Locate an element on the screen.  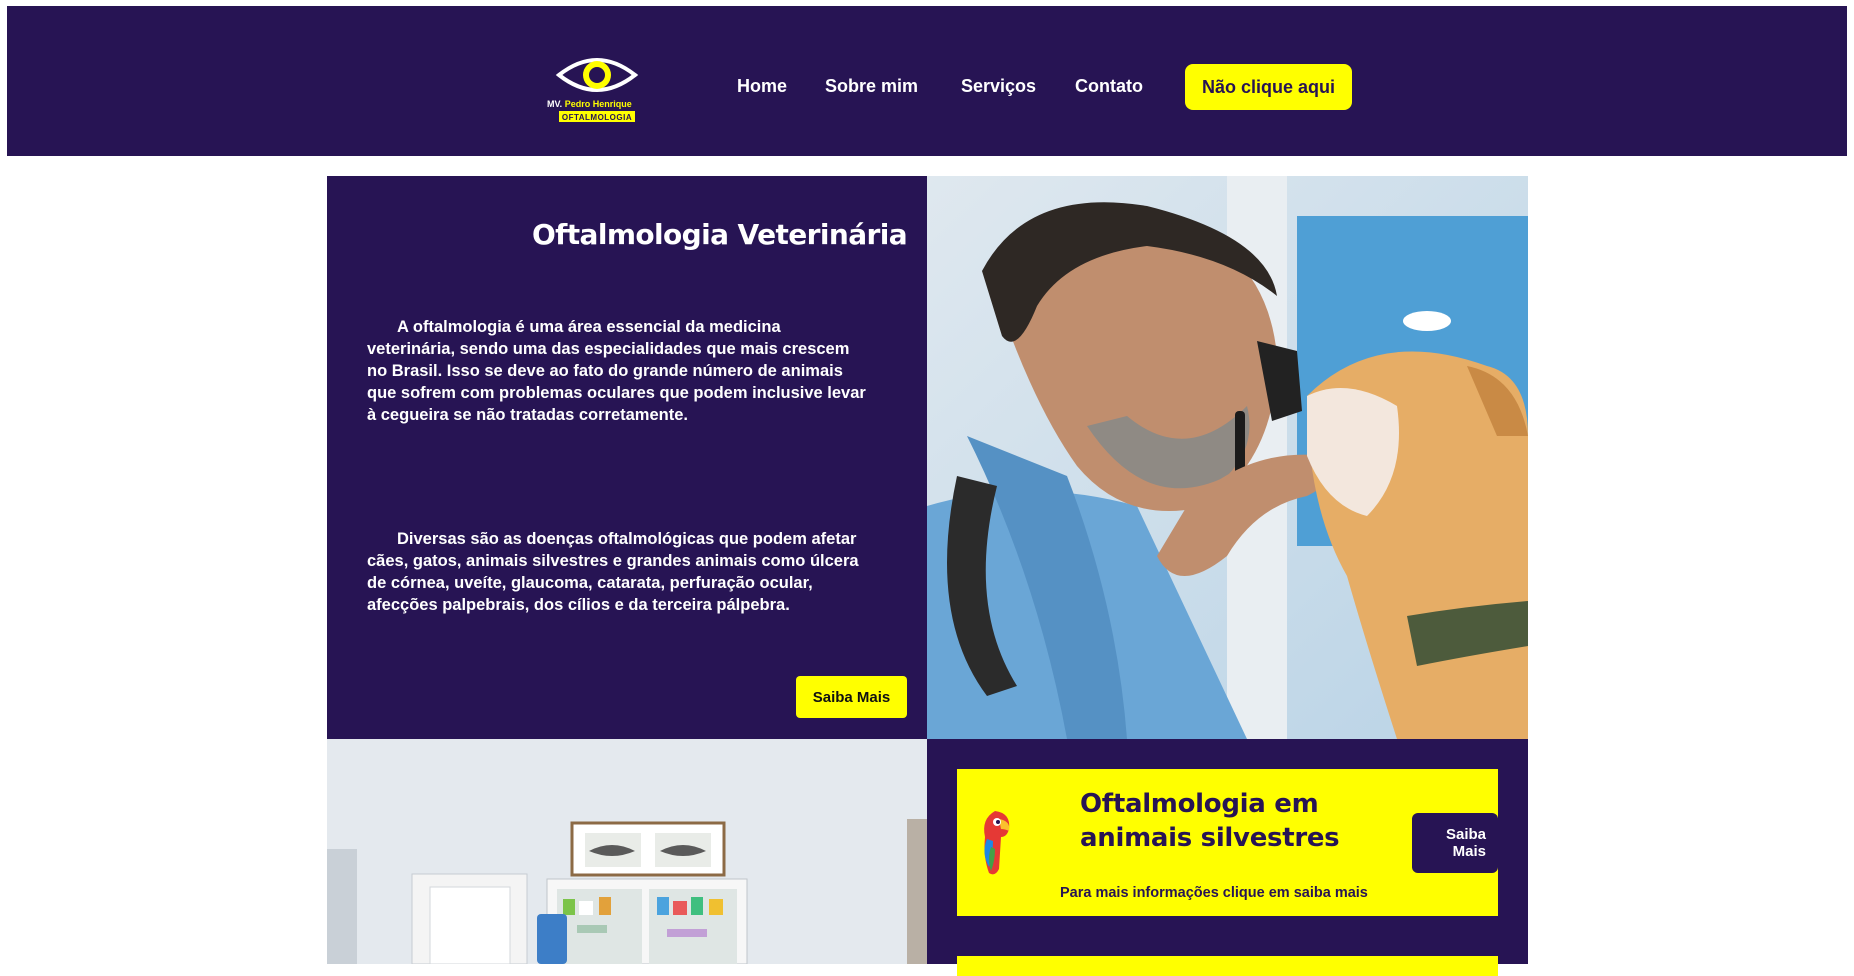
svg-text: MV. Pedro Henrique is located at coordinates (589, 104).